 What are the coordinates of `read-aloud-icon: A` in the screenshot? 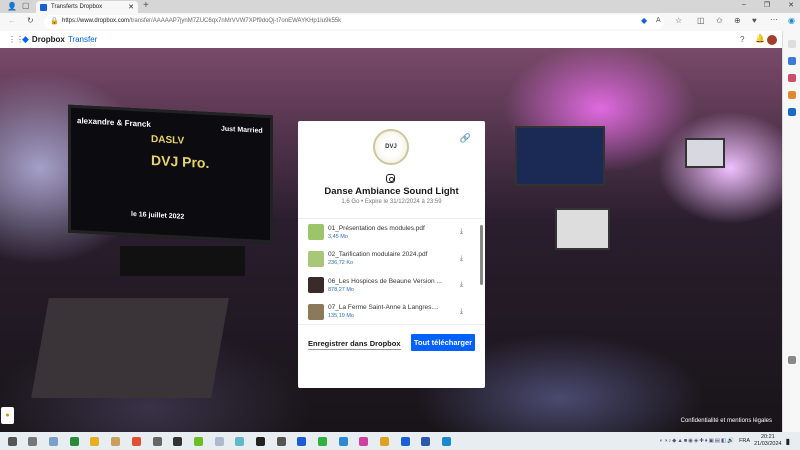 It's located at (658, 20).